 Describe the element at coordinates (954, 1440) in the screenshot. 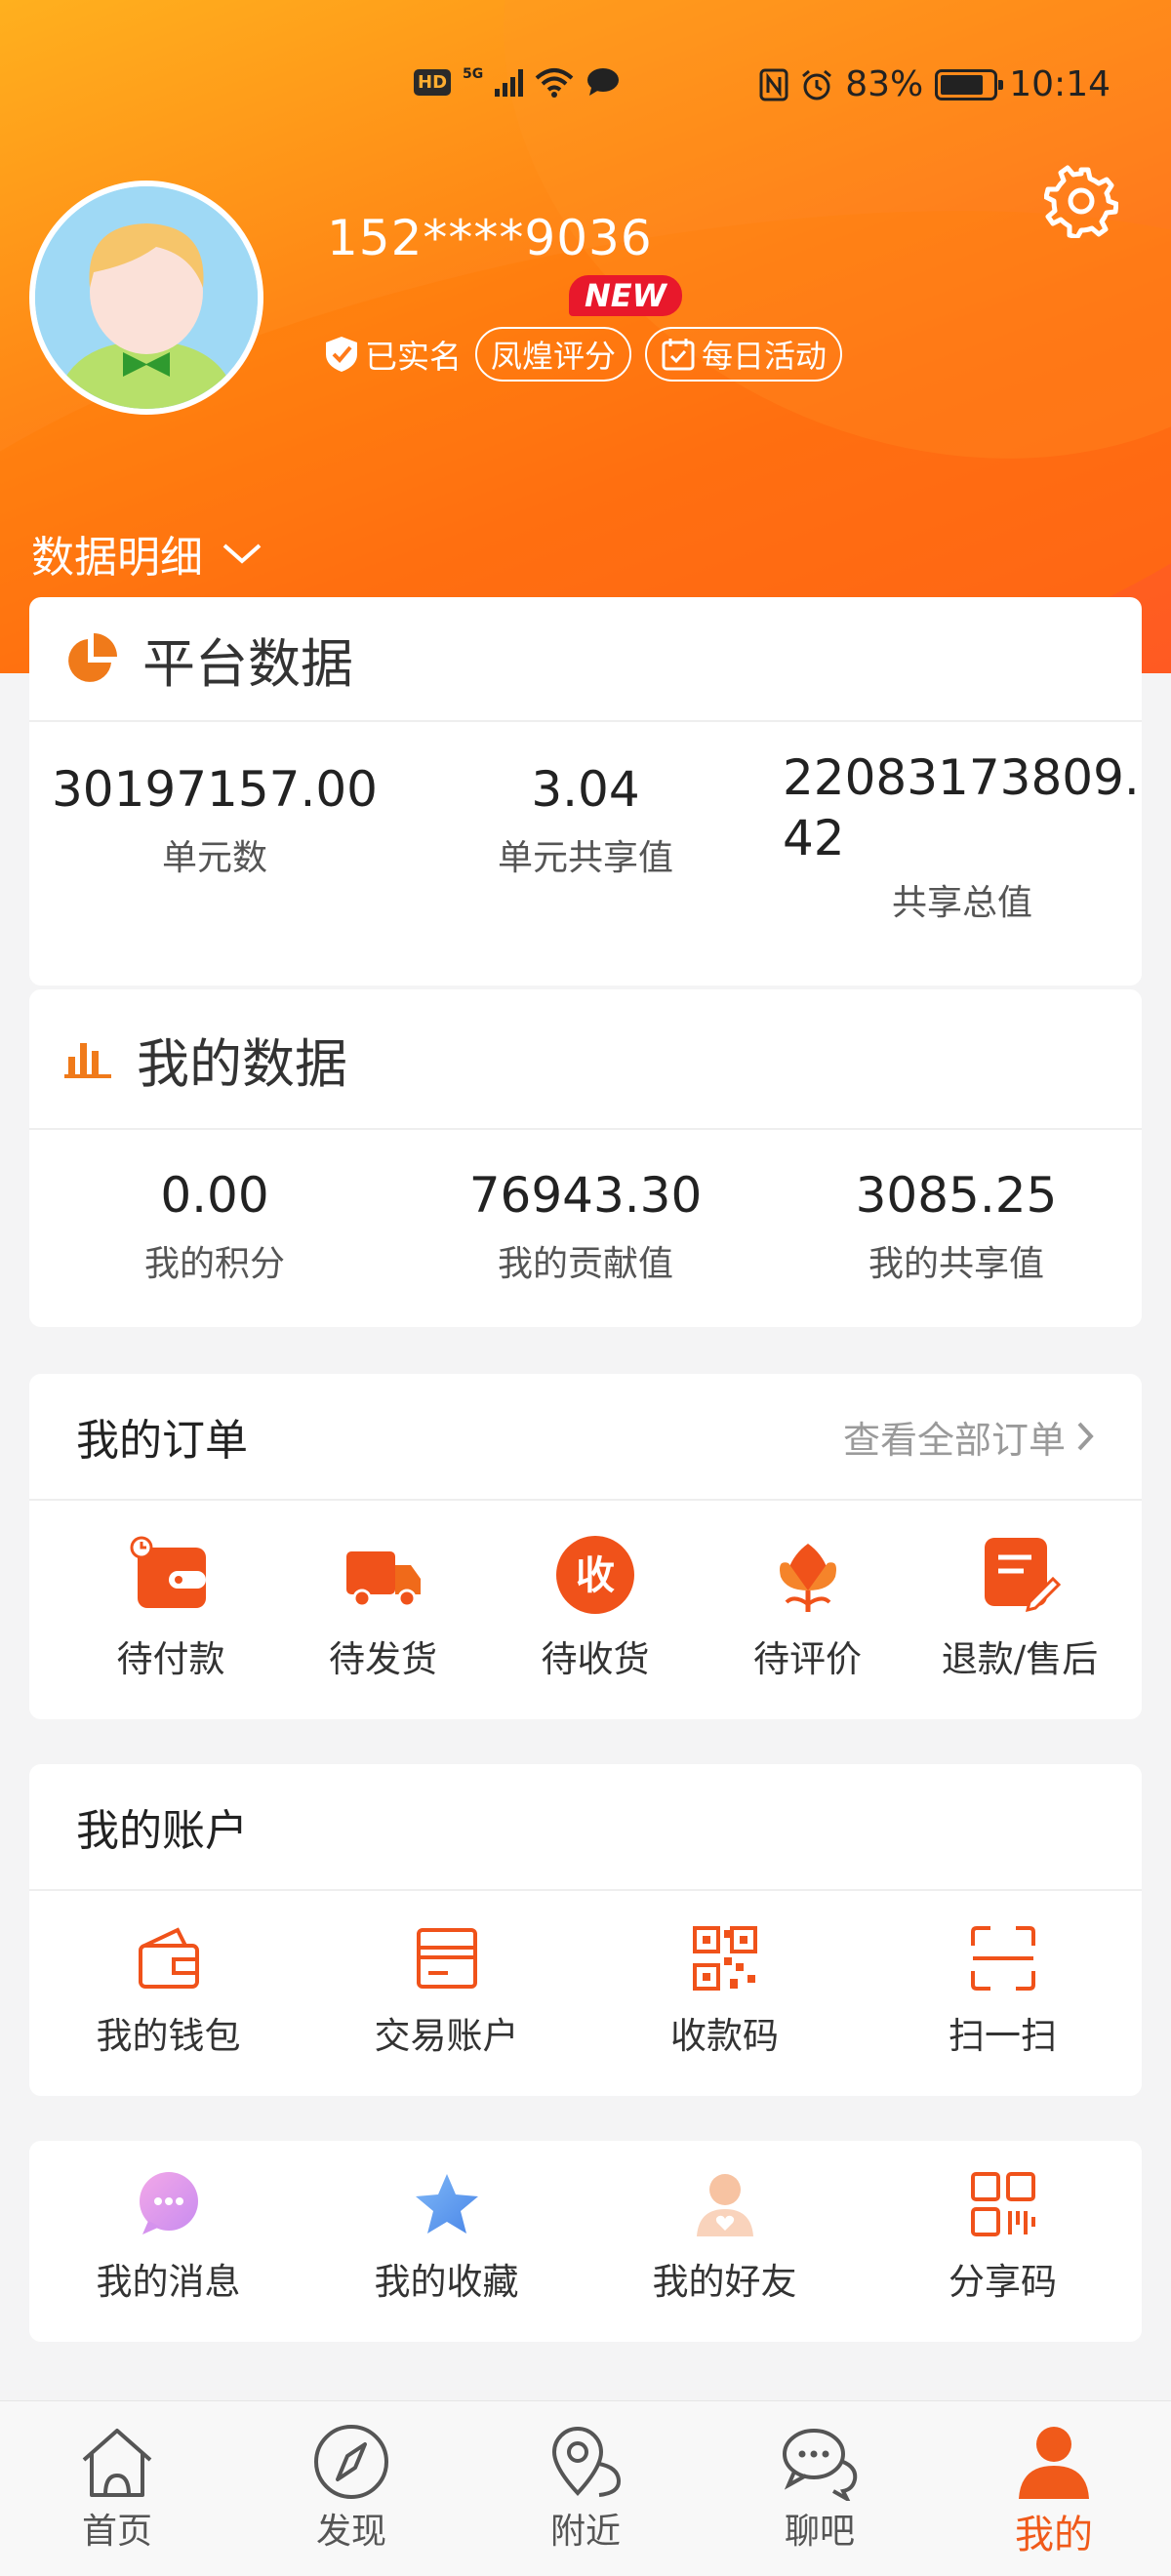

I see `view-all-orders-label: 查看全部订单` at that location.